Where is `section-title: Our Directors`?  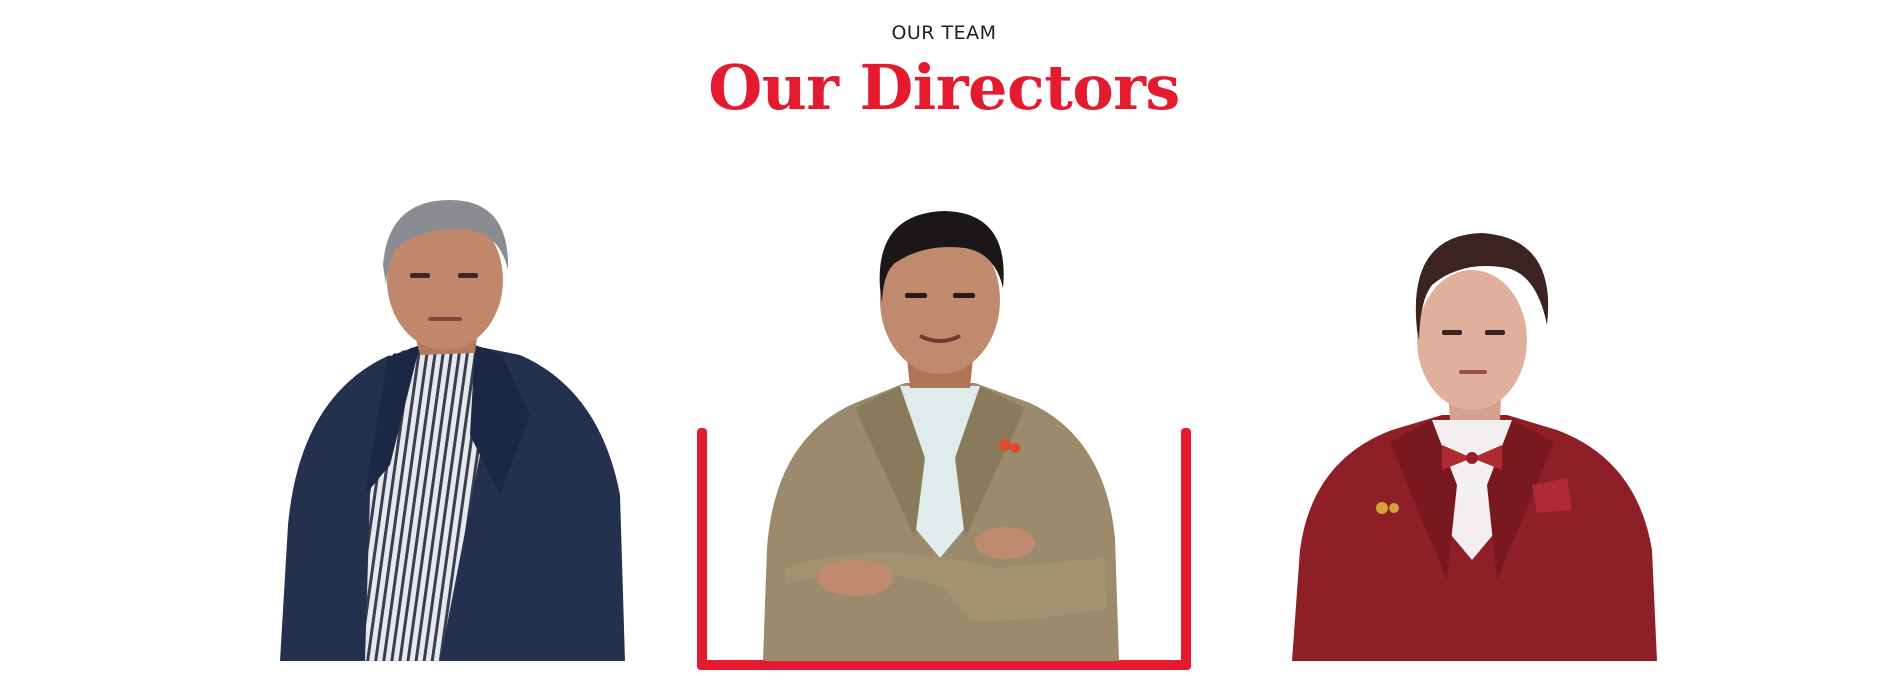
section-title: Our Directors is located at coordinates (944, 87).